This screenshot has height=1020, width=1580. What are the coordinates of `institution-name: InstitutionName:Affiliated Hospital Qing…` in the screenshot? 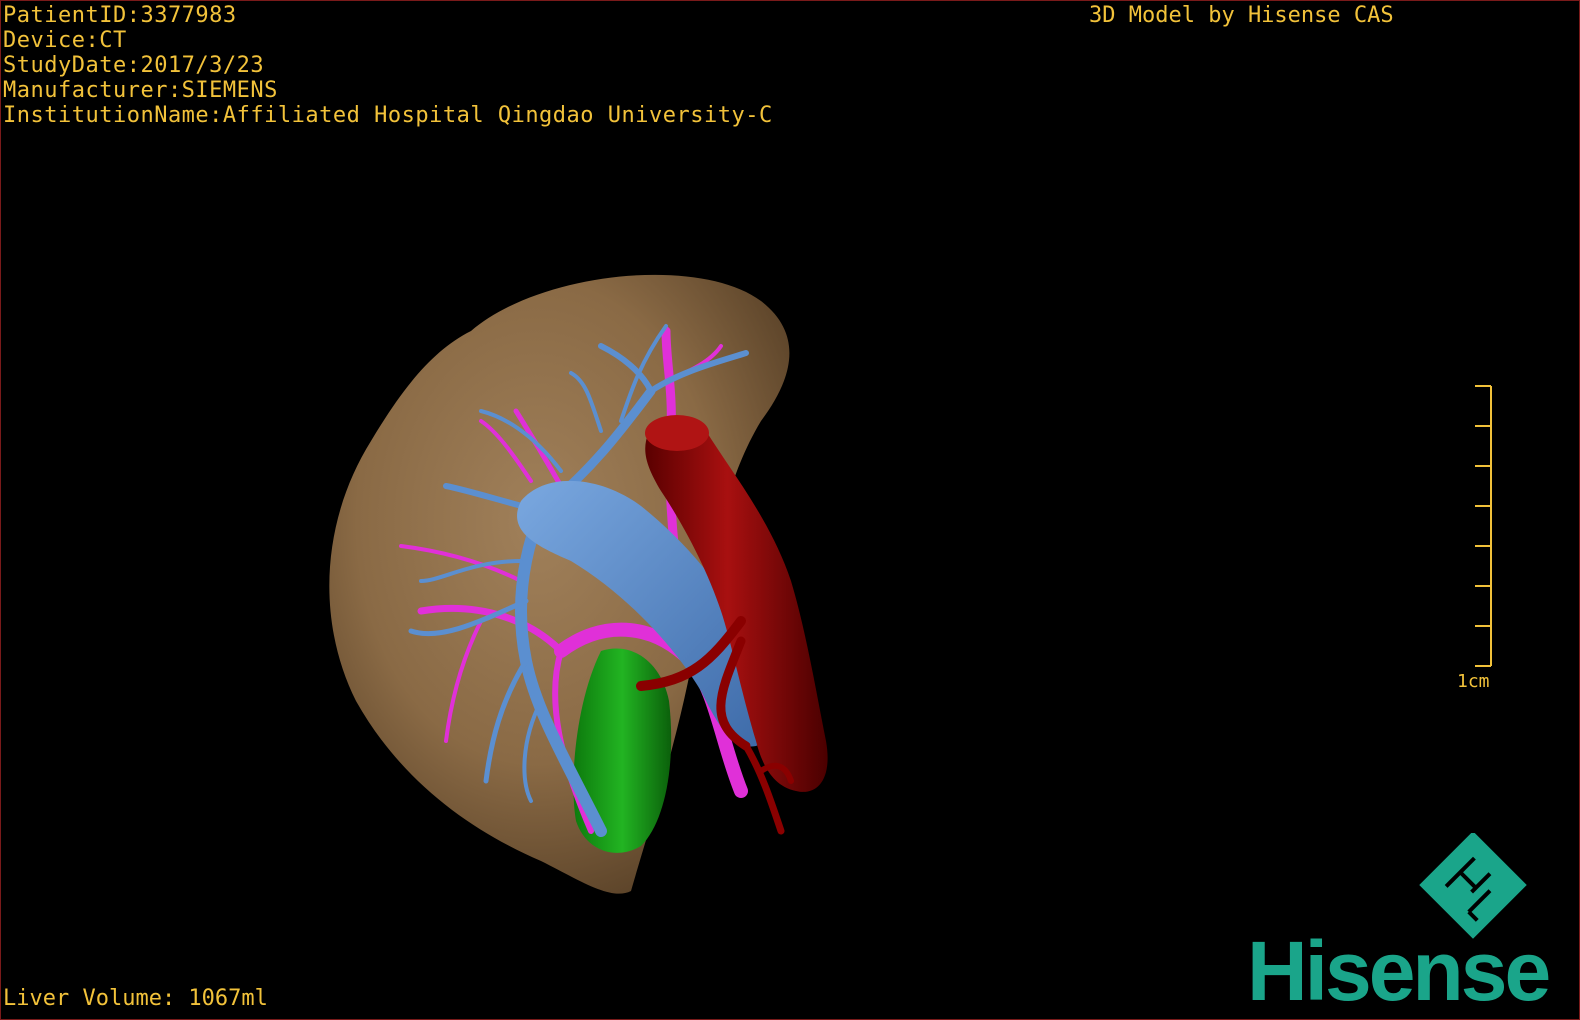 It's located at (388, 115).